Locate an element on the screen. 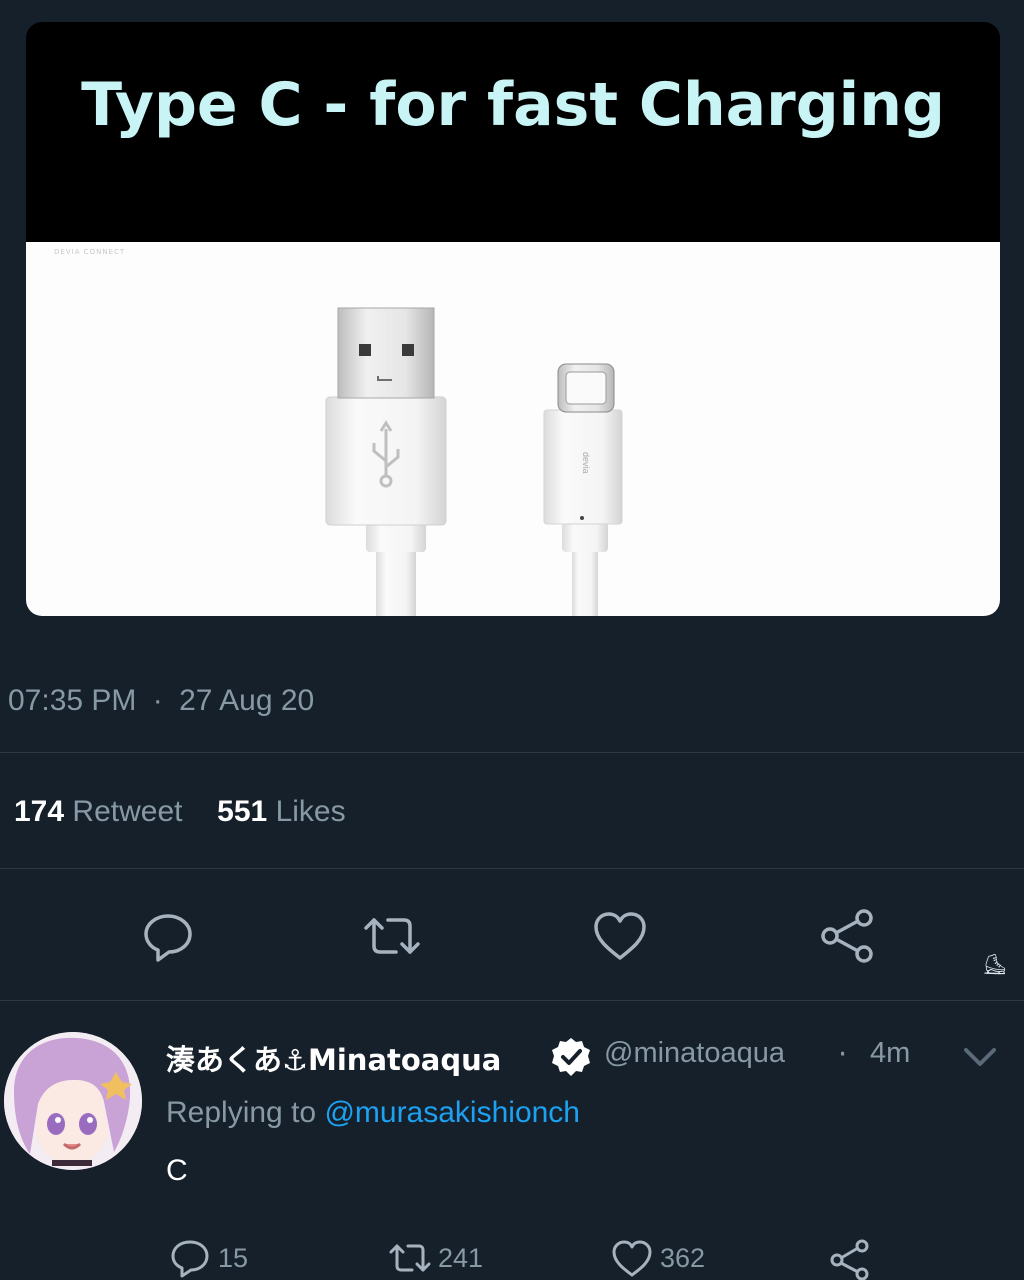 The image size is (1024, 1280). reply-button is located at coordinates (168, 936).